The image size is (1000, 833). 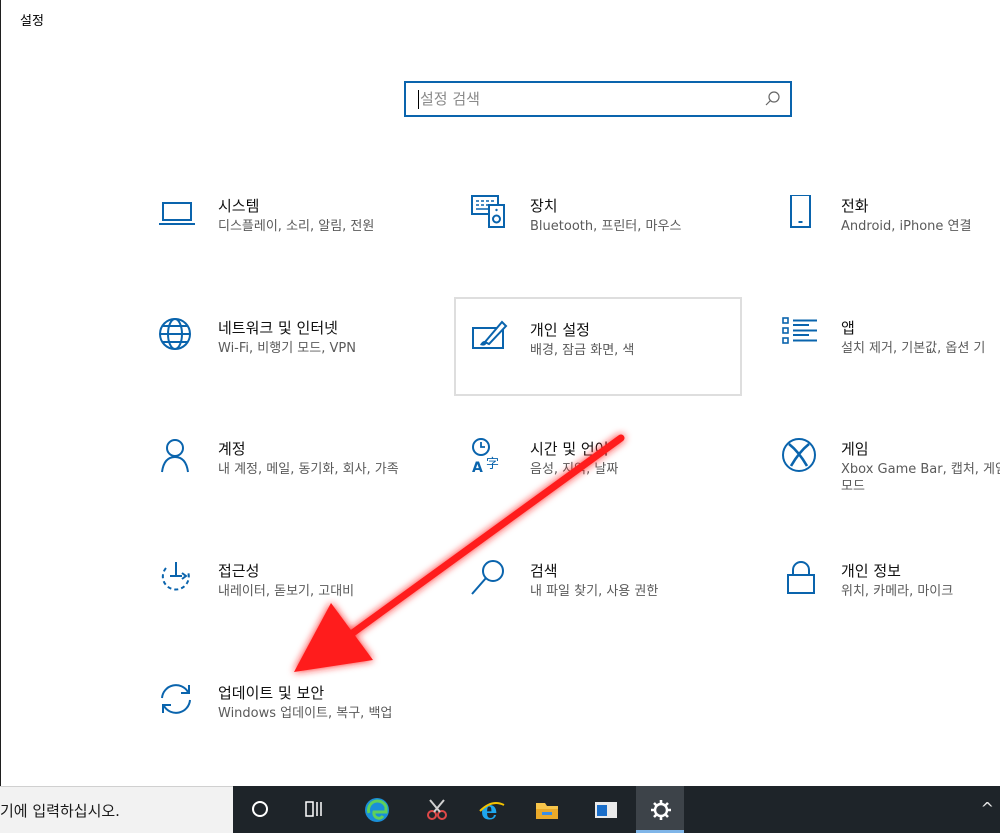 What do you see at coordinates (308, 469) in the screenshot?
I see `tile-subtitle: 내 계정, 메일, 동기화, 회사, 가족` at bounding box center [308, 469].